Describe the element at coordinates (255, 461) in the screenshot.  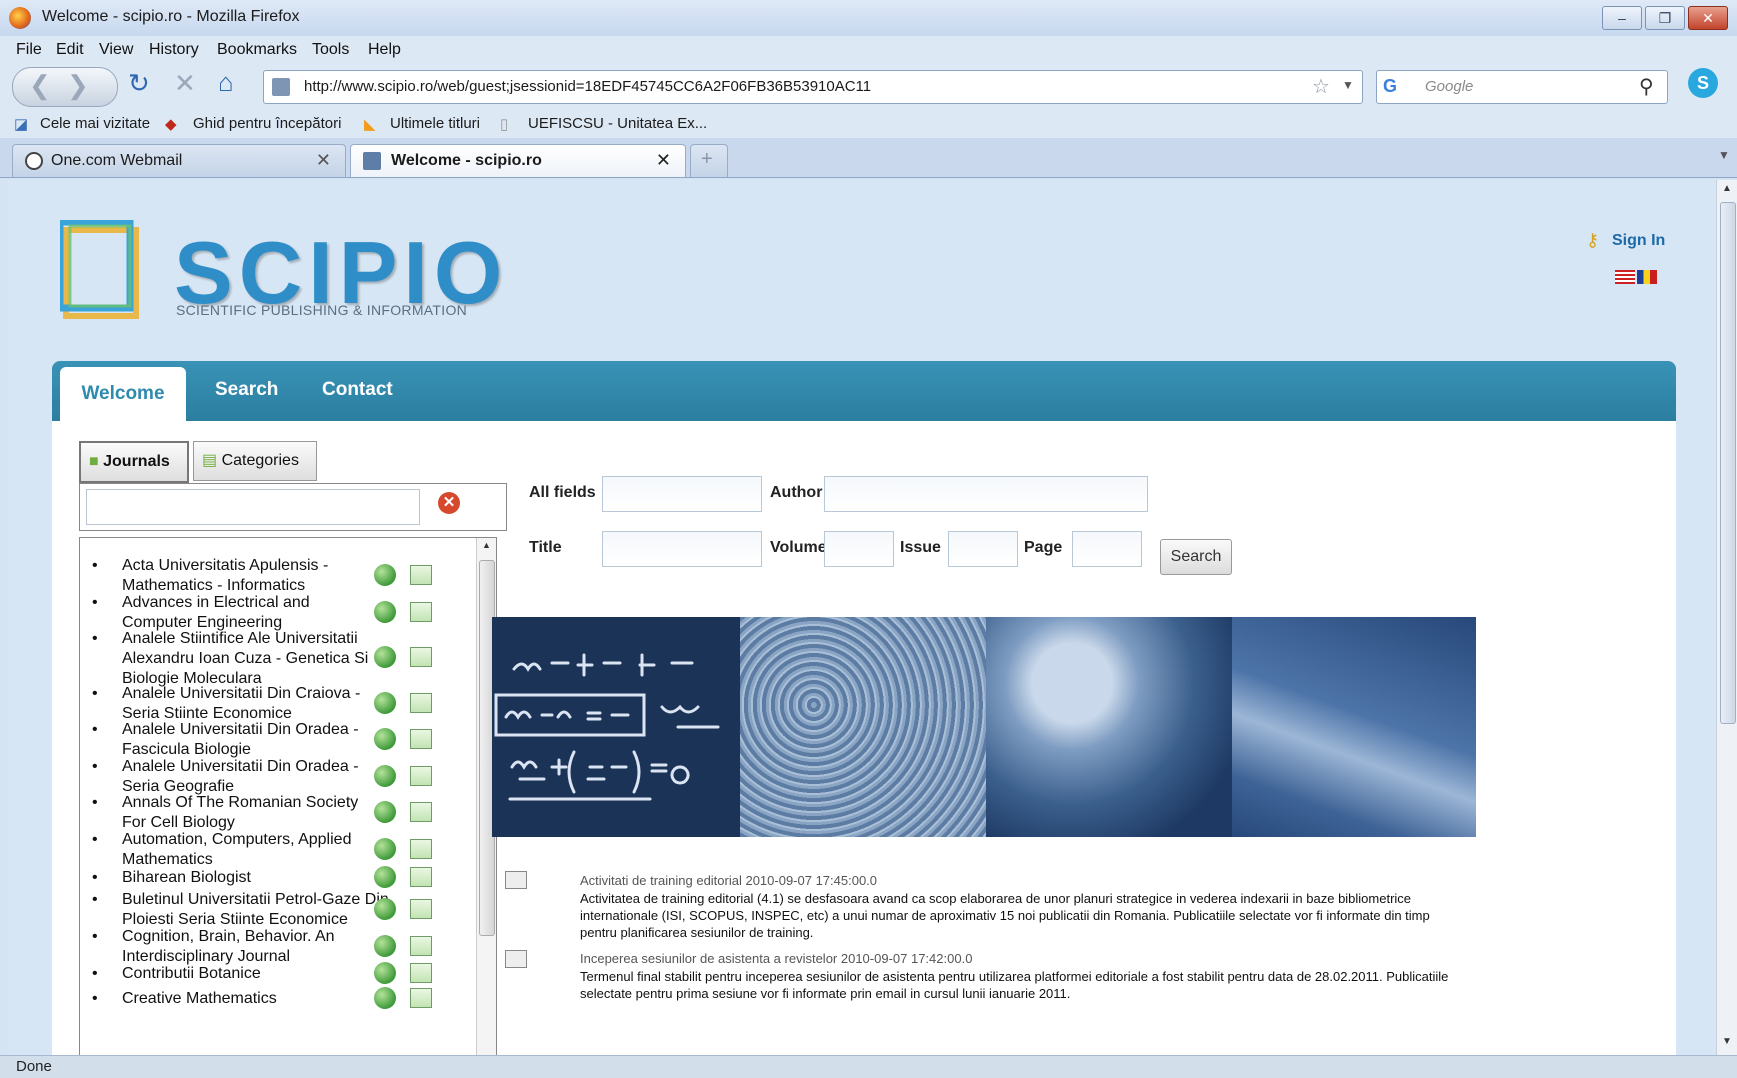
I see `categories-button: ▤ Categories` at that location.